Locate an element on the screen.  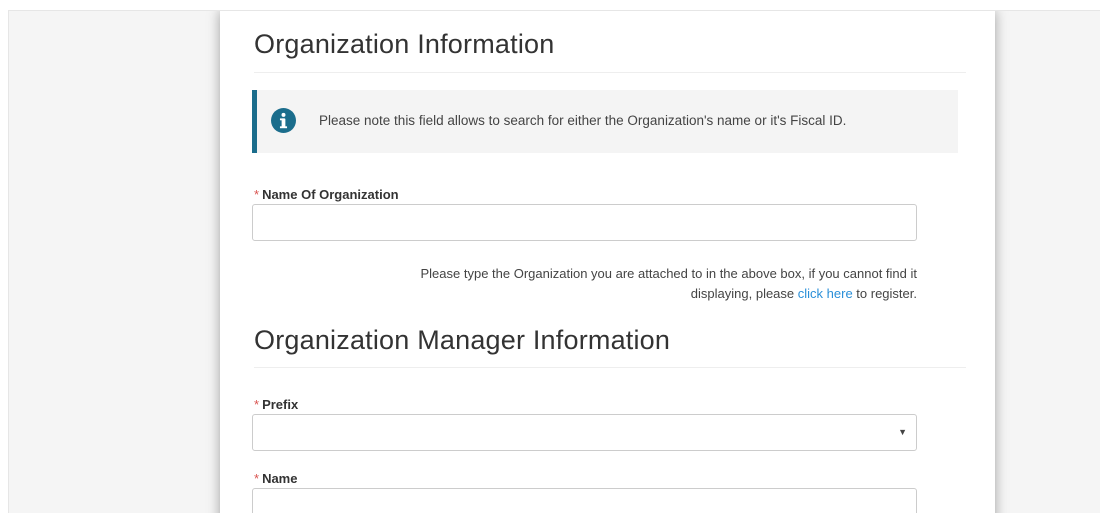
name-of-organization-label: * Name Of Organization is located at coordinates (326, 194).